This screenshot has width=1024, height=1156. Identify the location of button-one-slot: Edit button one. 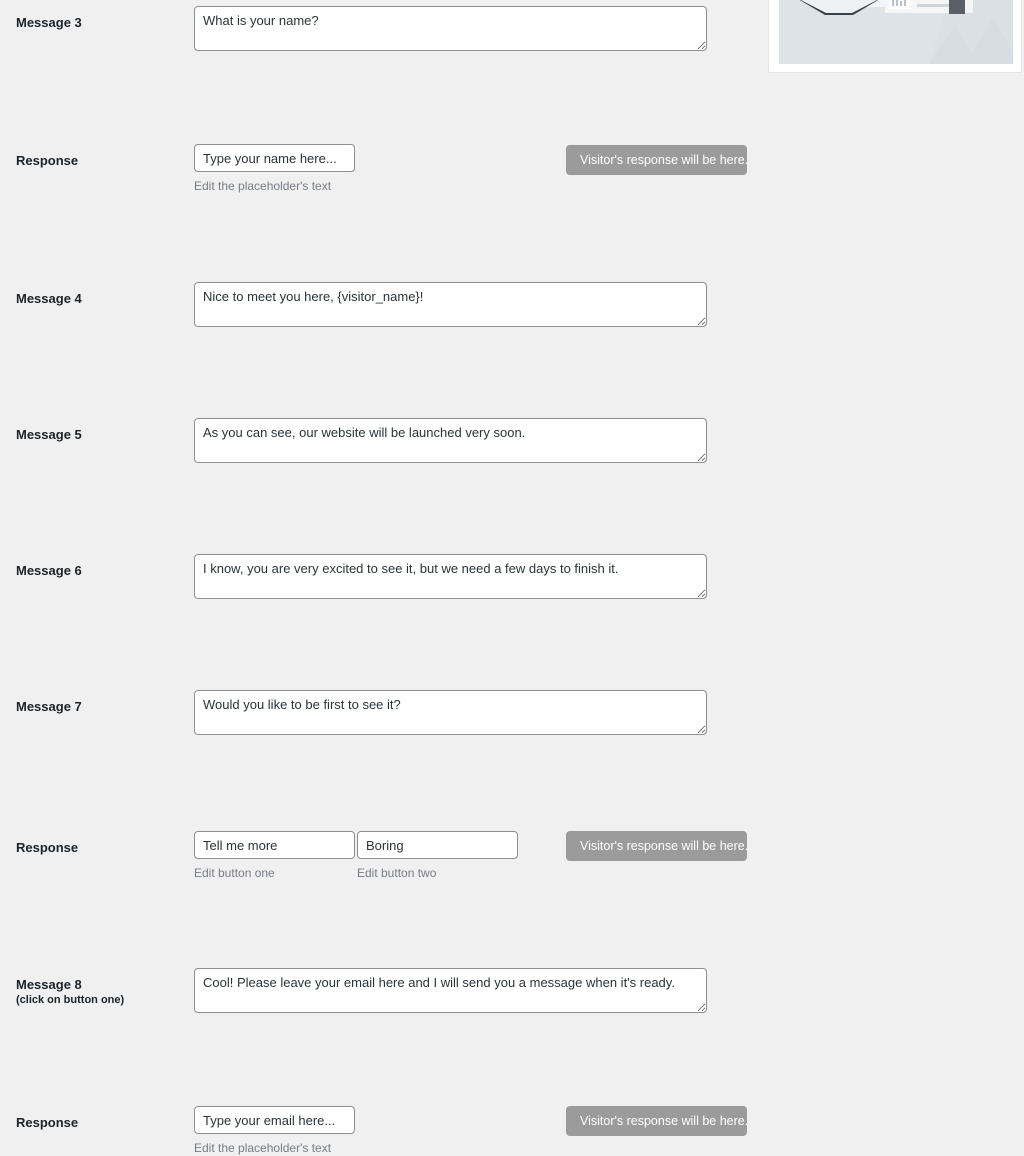
(274, 856).